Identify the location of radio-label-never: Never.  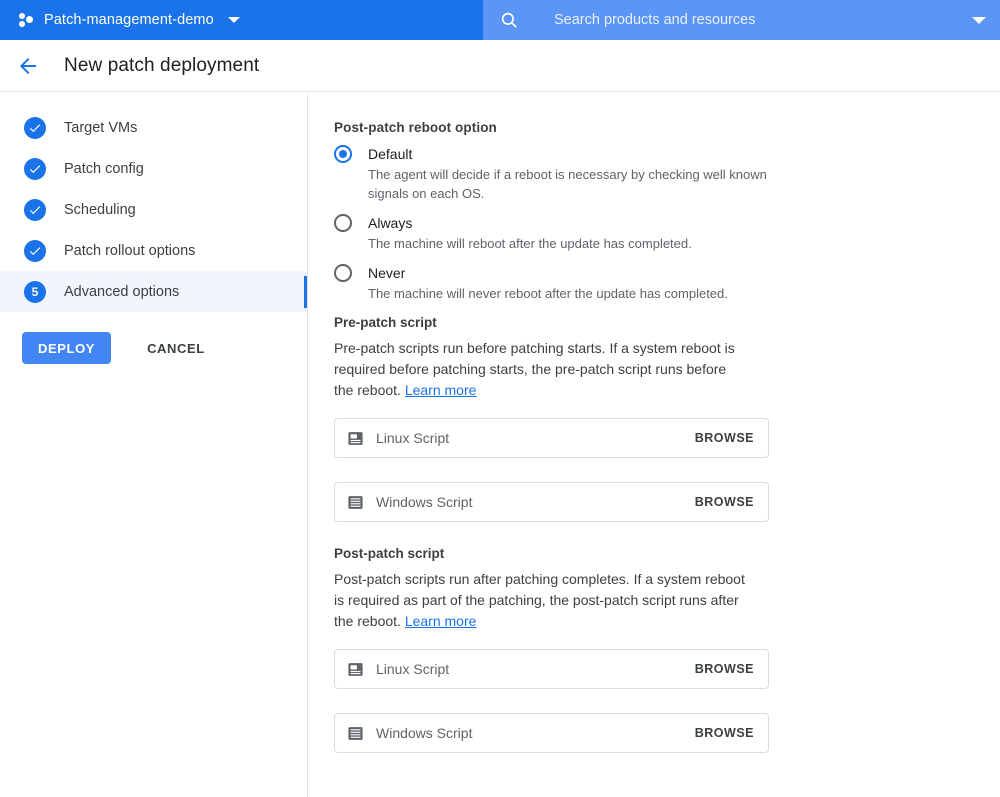
(387, 273).